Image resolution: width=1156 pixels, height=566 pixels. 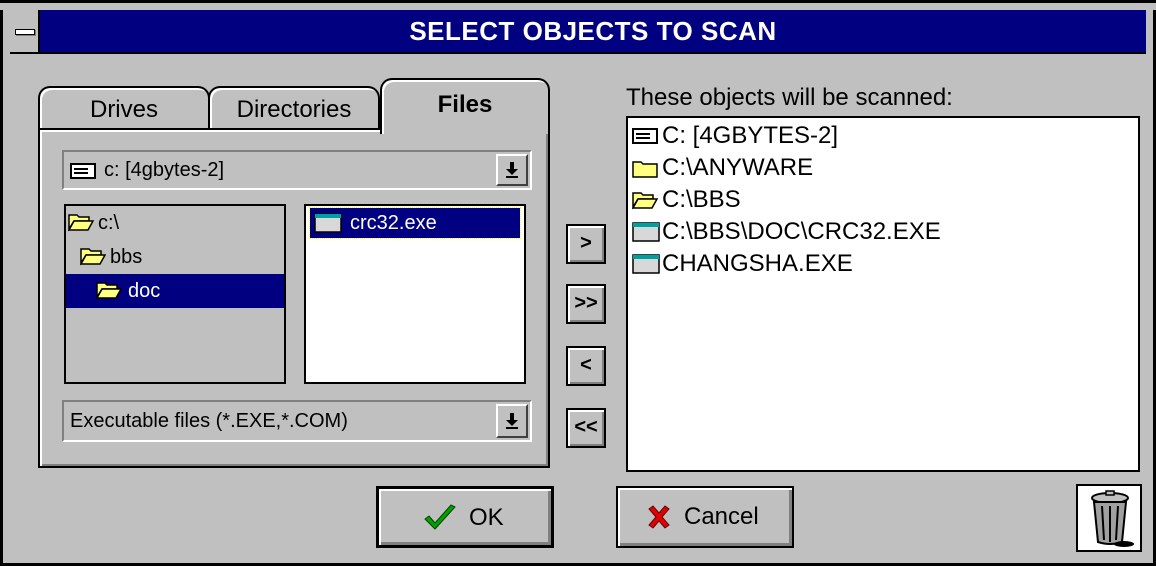 What do you see at coordinates (593, 31) in the screenshot?
I see `window-title: SELECT OBJECTS TO SCAN` at bounding box center [593, 31].